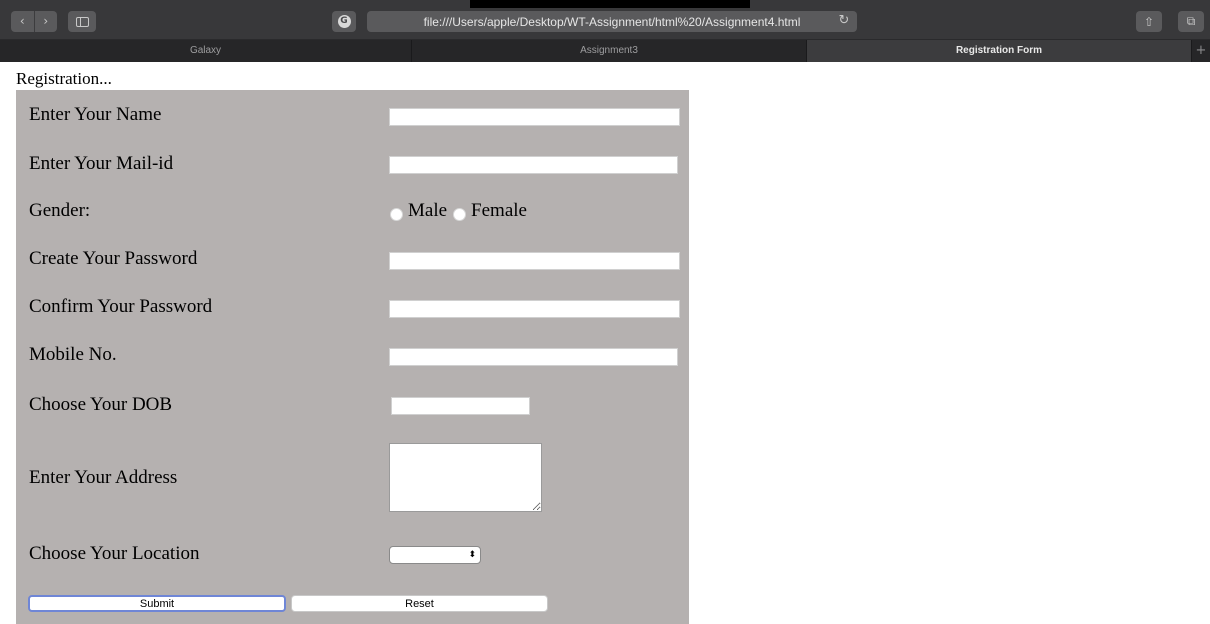 This screenshot has width=1210, height=624. Describe the element at coordinates (472, 555) in the screenshot. I see `select-arrows-icon: ⬍` at that location.